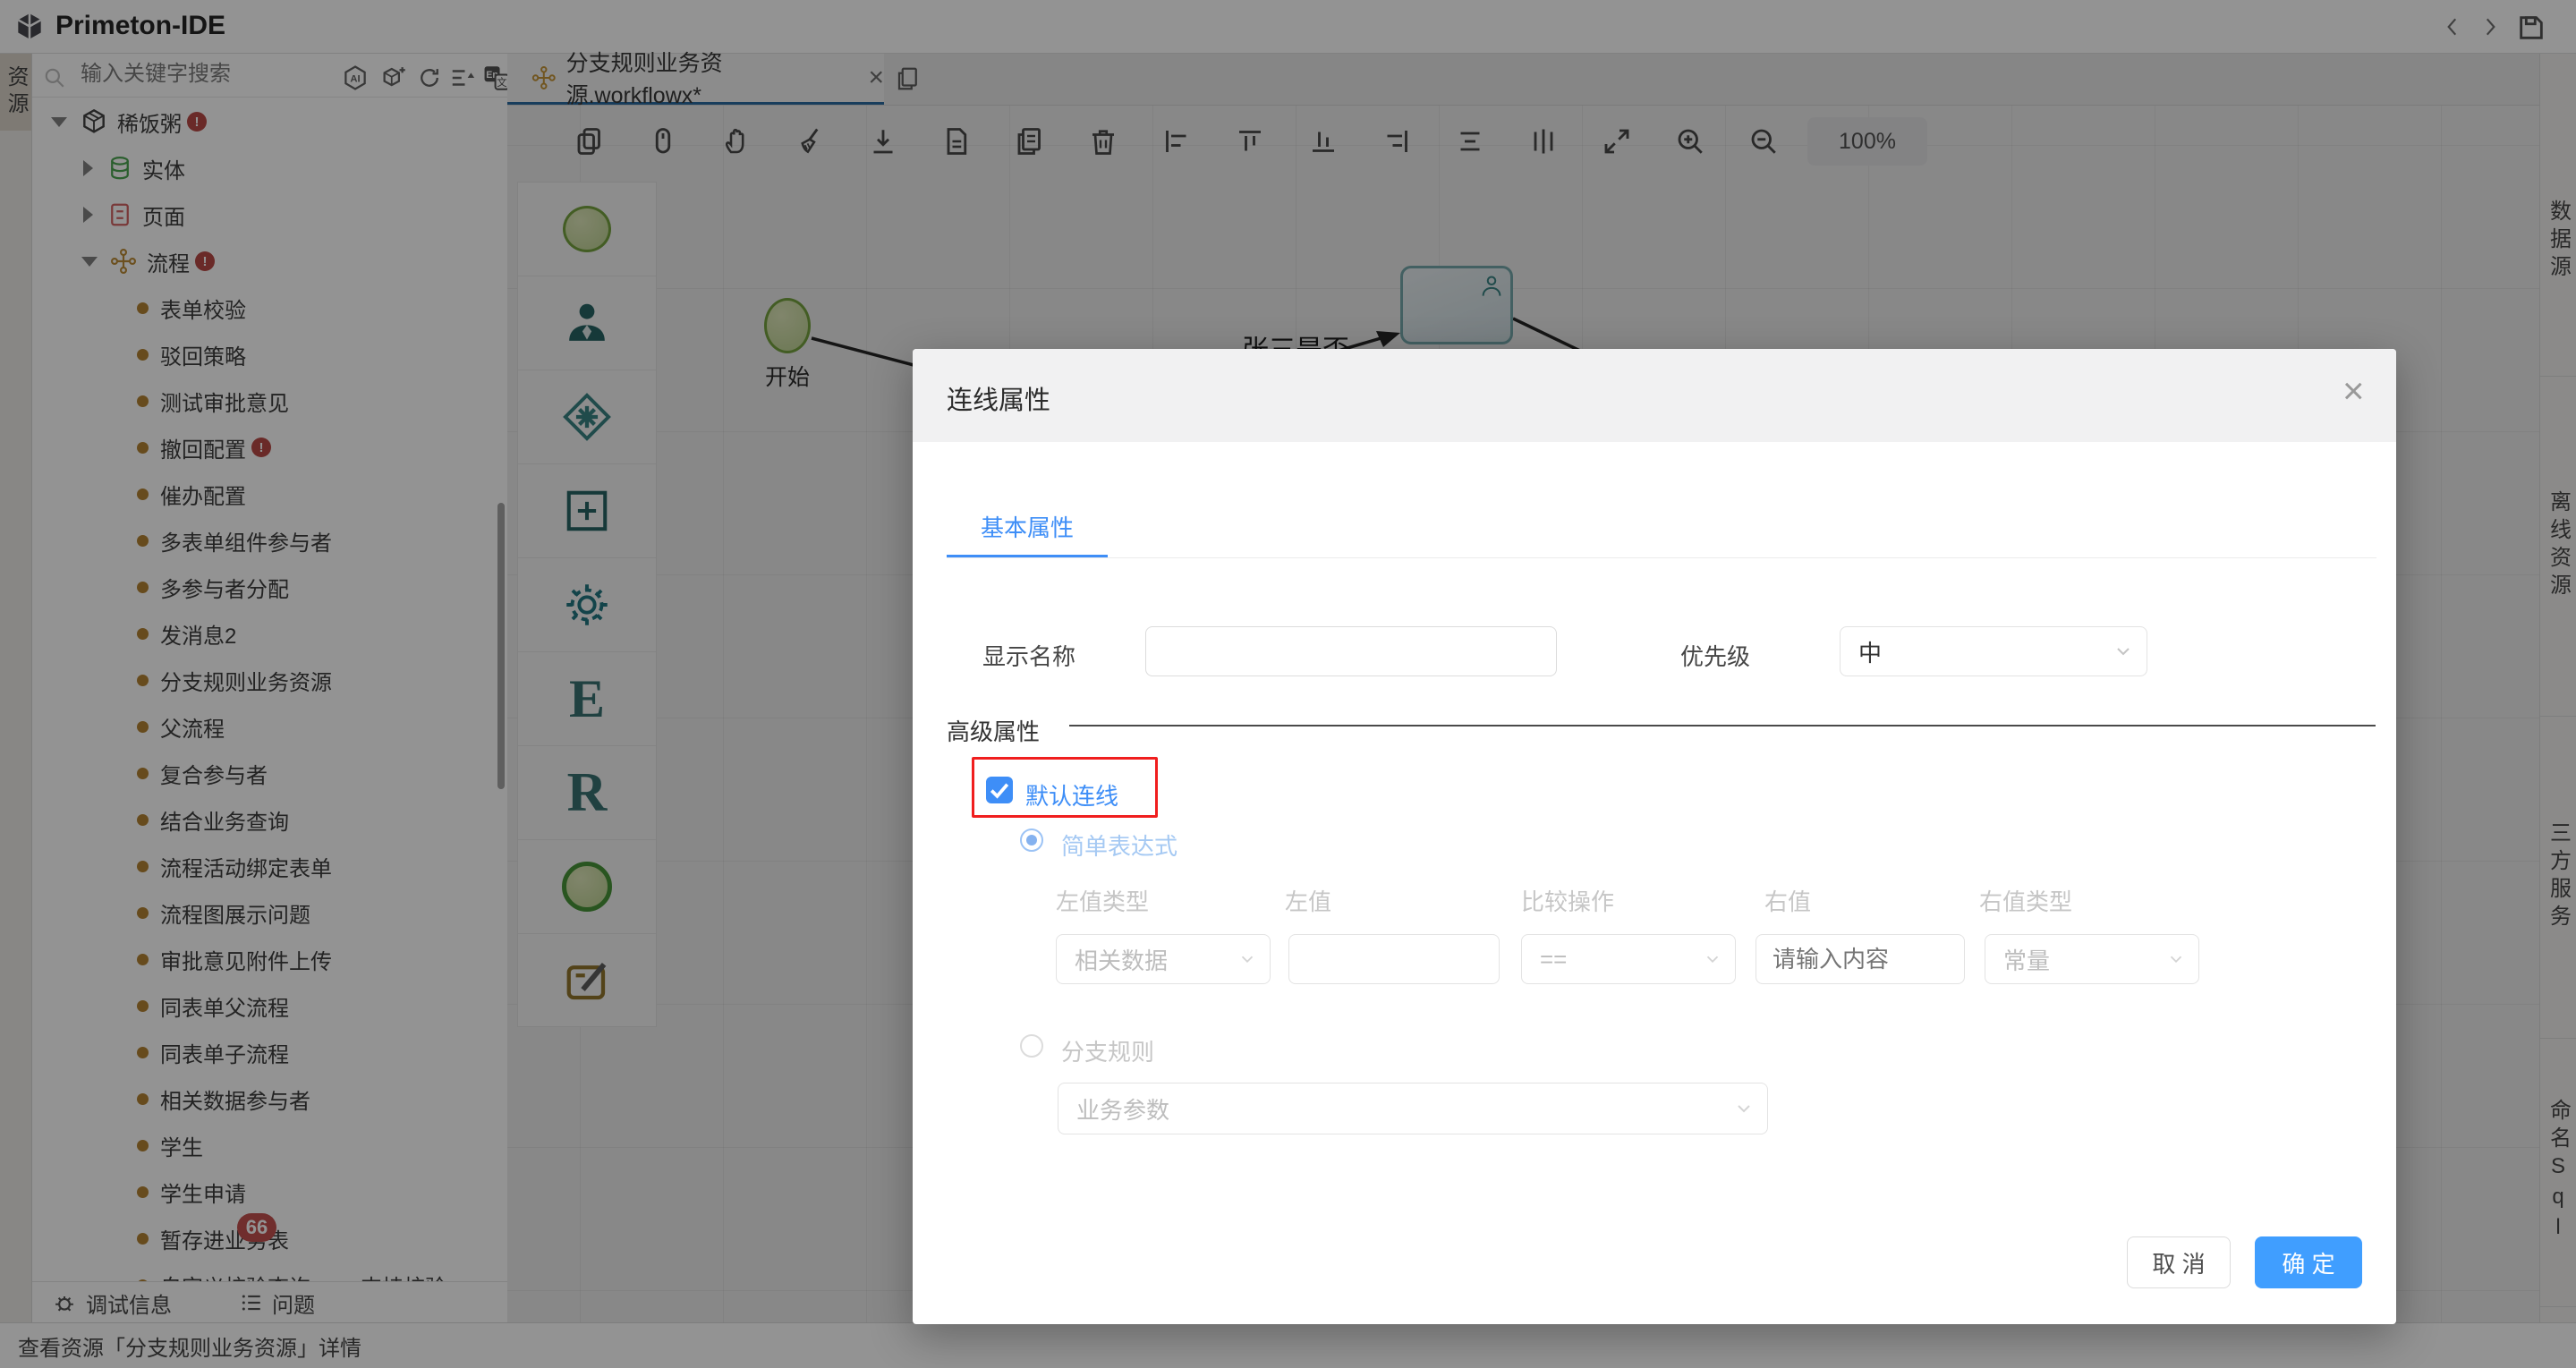  Describe the element at coordinates (2027, 960) in the screenshot. I see `right-type-value: 常量` at that location.